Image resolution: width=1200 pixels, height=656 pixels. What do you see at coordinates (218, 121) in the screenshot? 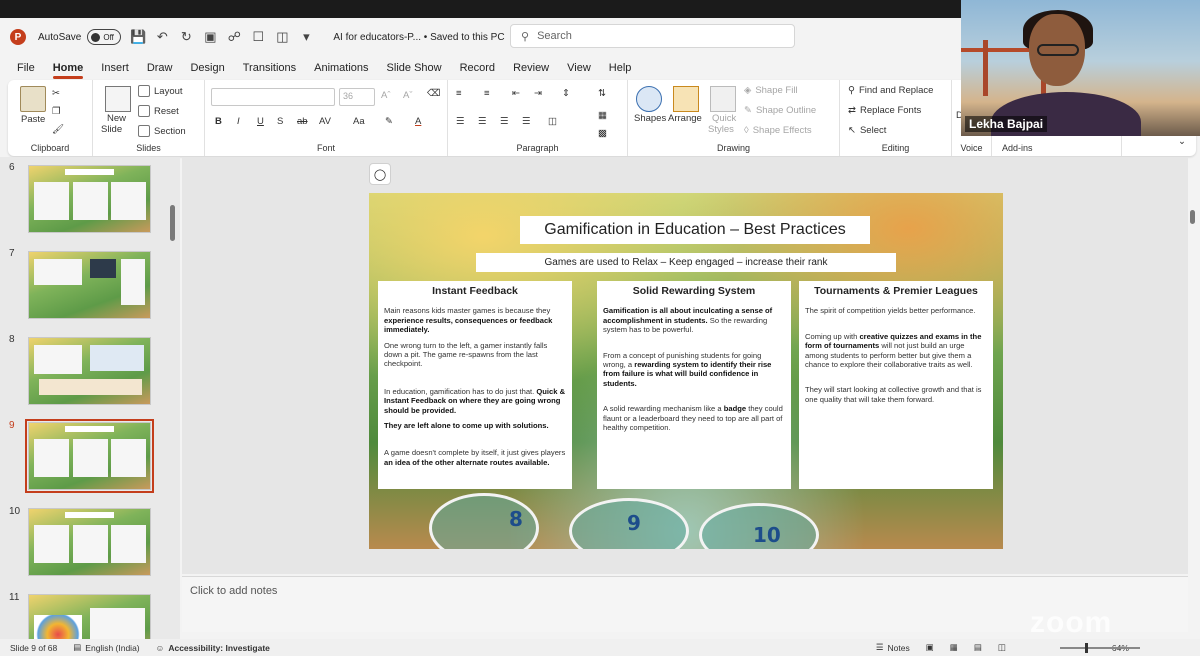
I see `bold-icon: B` at bounding box center [218, 121].